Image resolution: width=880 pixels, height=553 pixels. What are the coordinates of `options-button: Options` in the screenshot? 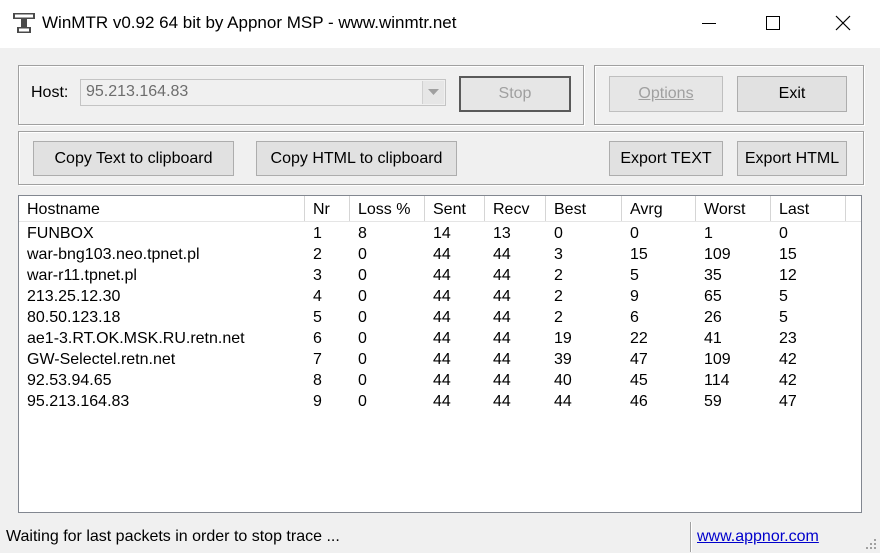 It's located at (666, 94).